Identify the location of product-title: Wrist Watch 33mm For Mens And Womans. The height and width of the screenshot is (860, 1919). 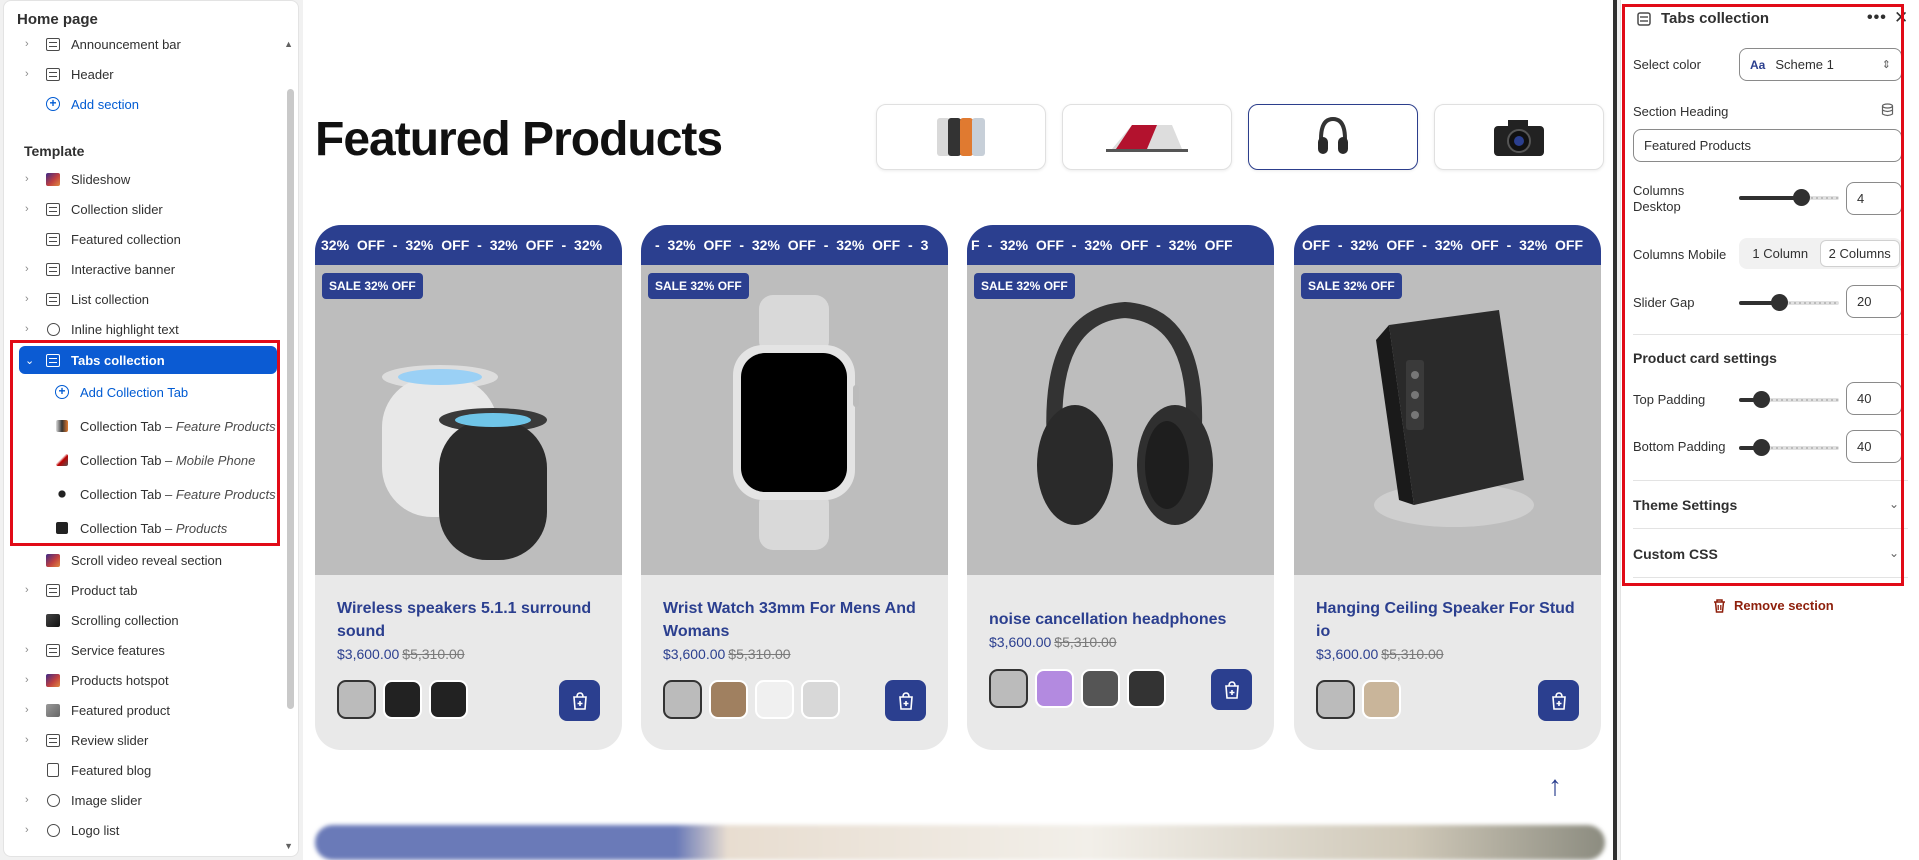
(794, 620).